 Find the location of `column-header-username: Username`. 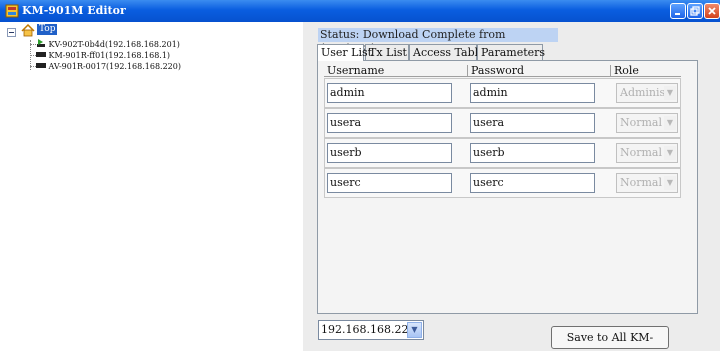

column-header-username: Username is located at coordinates (356, 70).